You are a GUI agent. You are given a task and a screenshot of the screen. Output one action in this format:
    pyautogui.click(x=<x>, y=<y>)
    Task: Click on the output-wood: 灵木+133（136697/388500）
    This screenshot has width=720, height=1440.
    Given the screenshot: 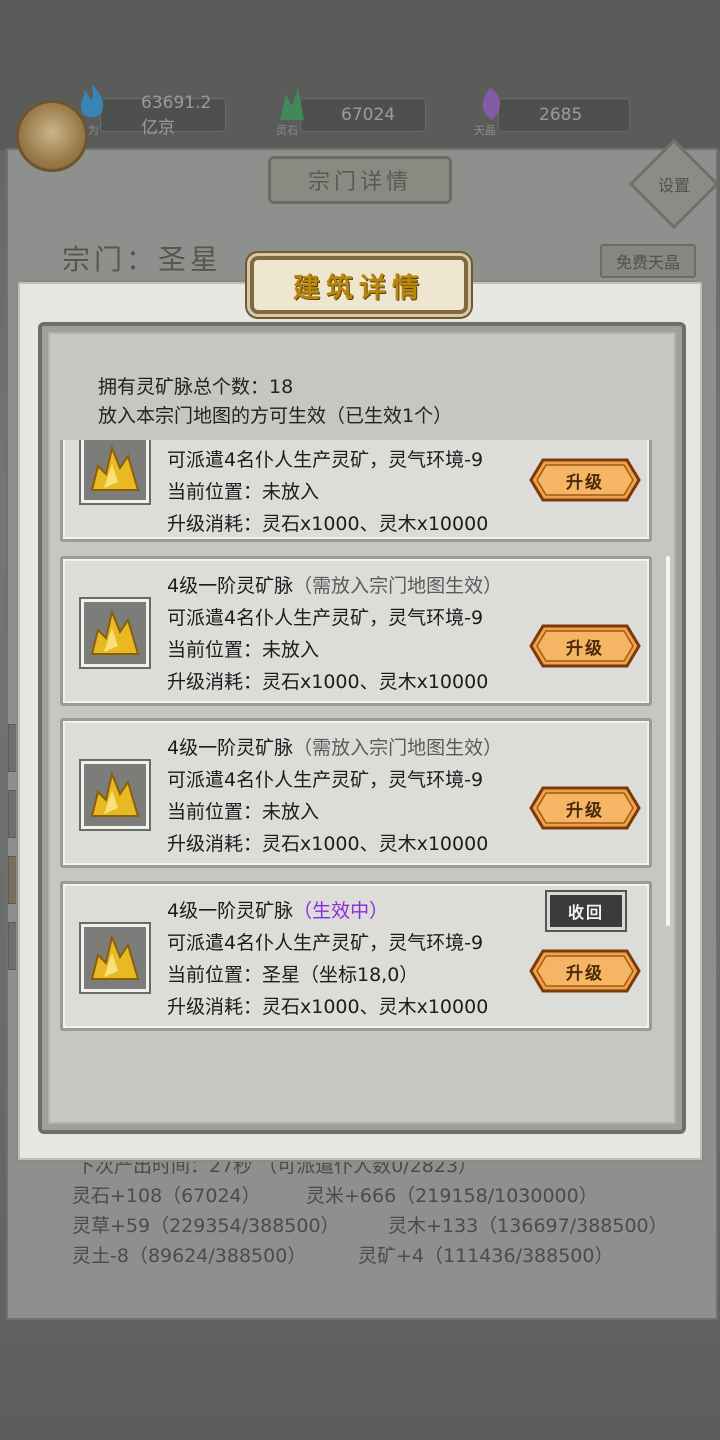 What is the action you would take?
    pyautogui.click(x=528, y=1226)
    